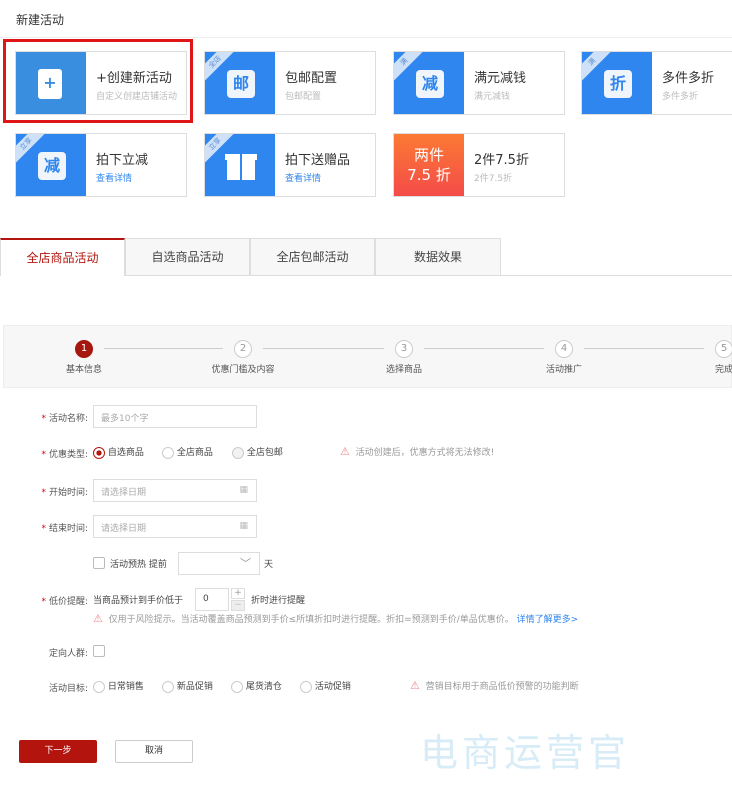 Image resolution: width=732 pixels, height=792 pixels. What do you see at coordinates (219, 563) in the screenshot?
I see `preheat-days-select: ﹀` at bounding box center [219, 563].